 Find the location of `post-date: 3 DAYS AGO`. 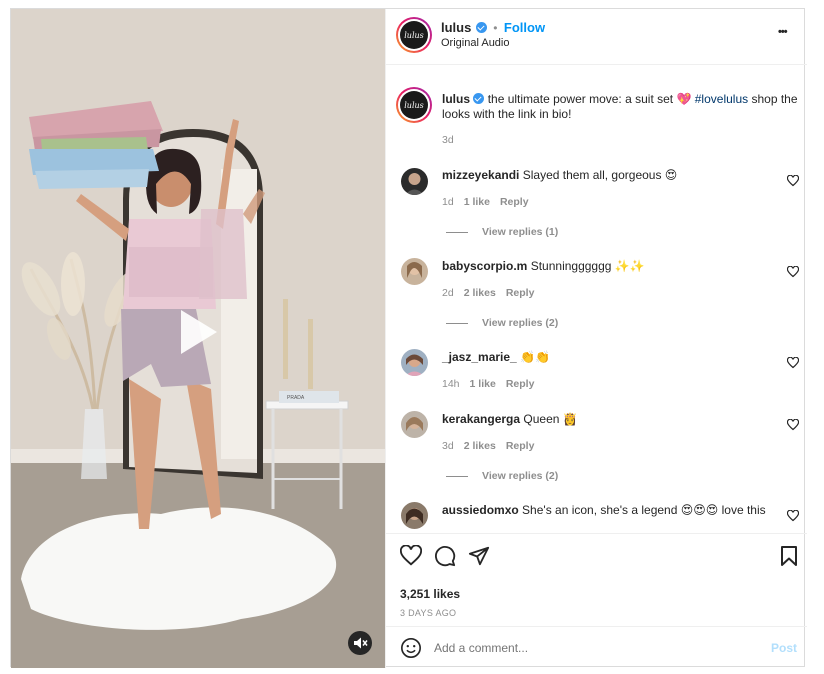

post-date: 3 DAYS AGO is located at coordinates (428, 613).